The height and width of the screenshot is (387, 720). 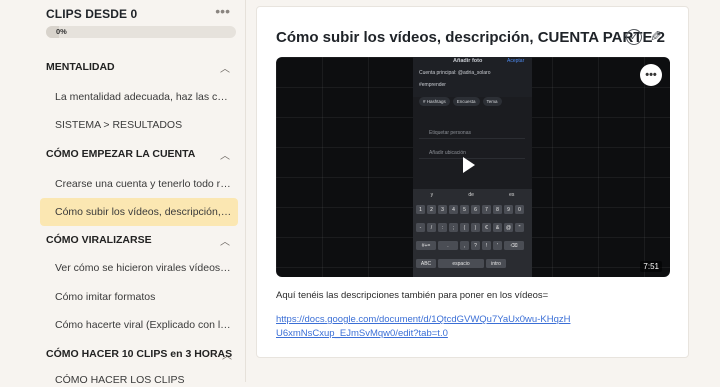 I want to click on section-como-hacer-10-clips: CÓMO HACER 10 CLIPS en 3 HORAS ︿, so click(x=139, y=354).